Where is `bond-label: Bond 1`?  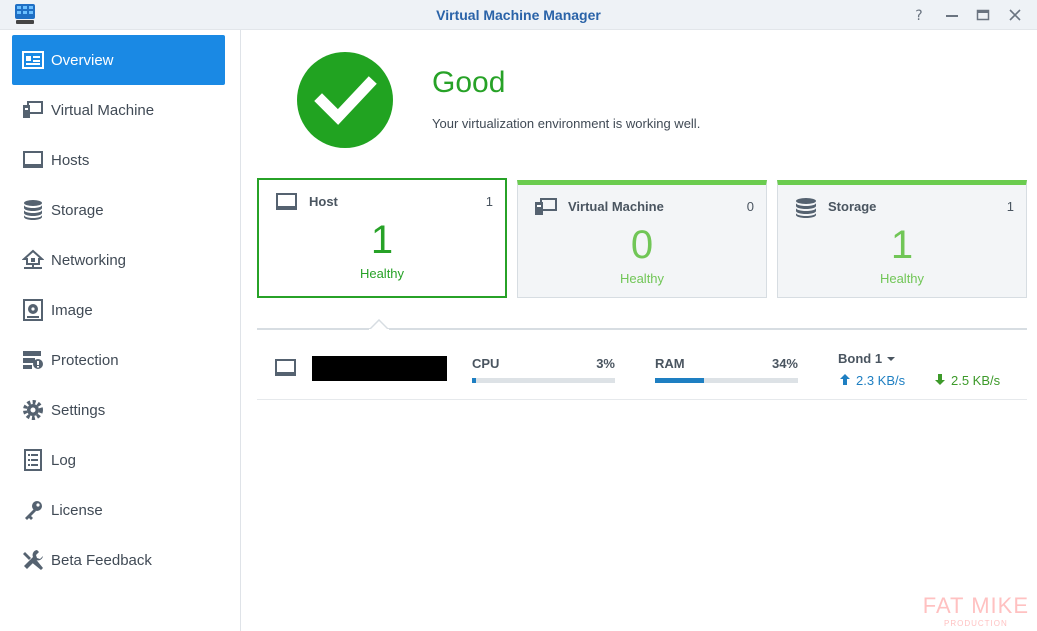 bond-label: Bond 1 is located at coordinates (860, 358).